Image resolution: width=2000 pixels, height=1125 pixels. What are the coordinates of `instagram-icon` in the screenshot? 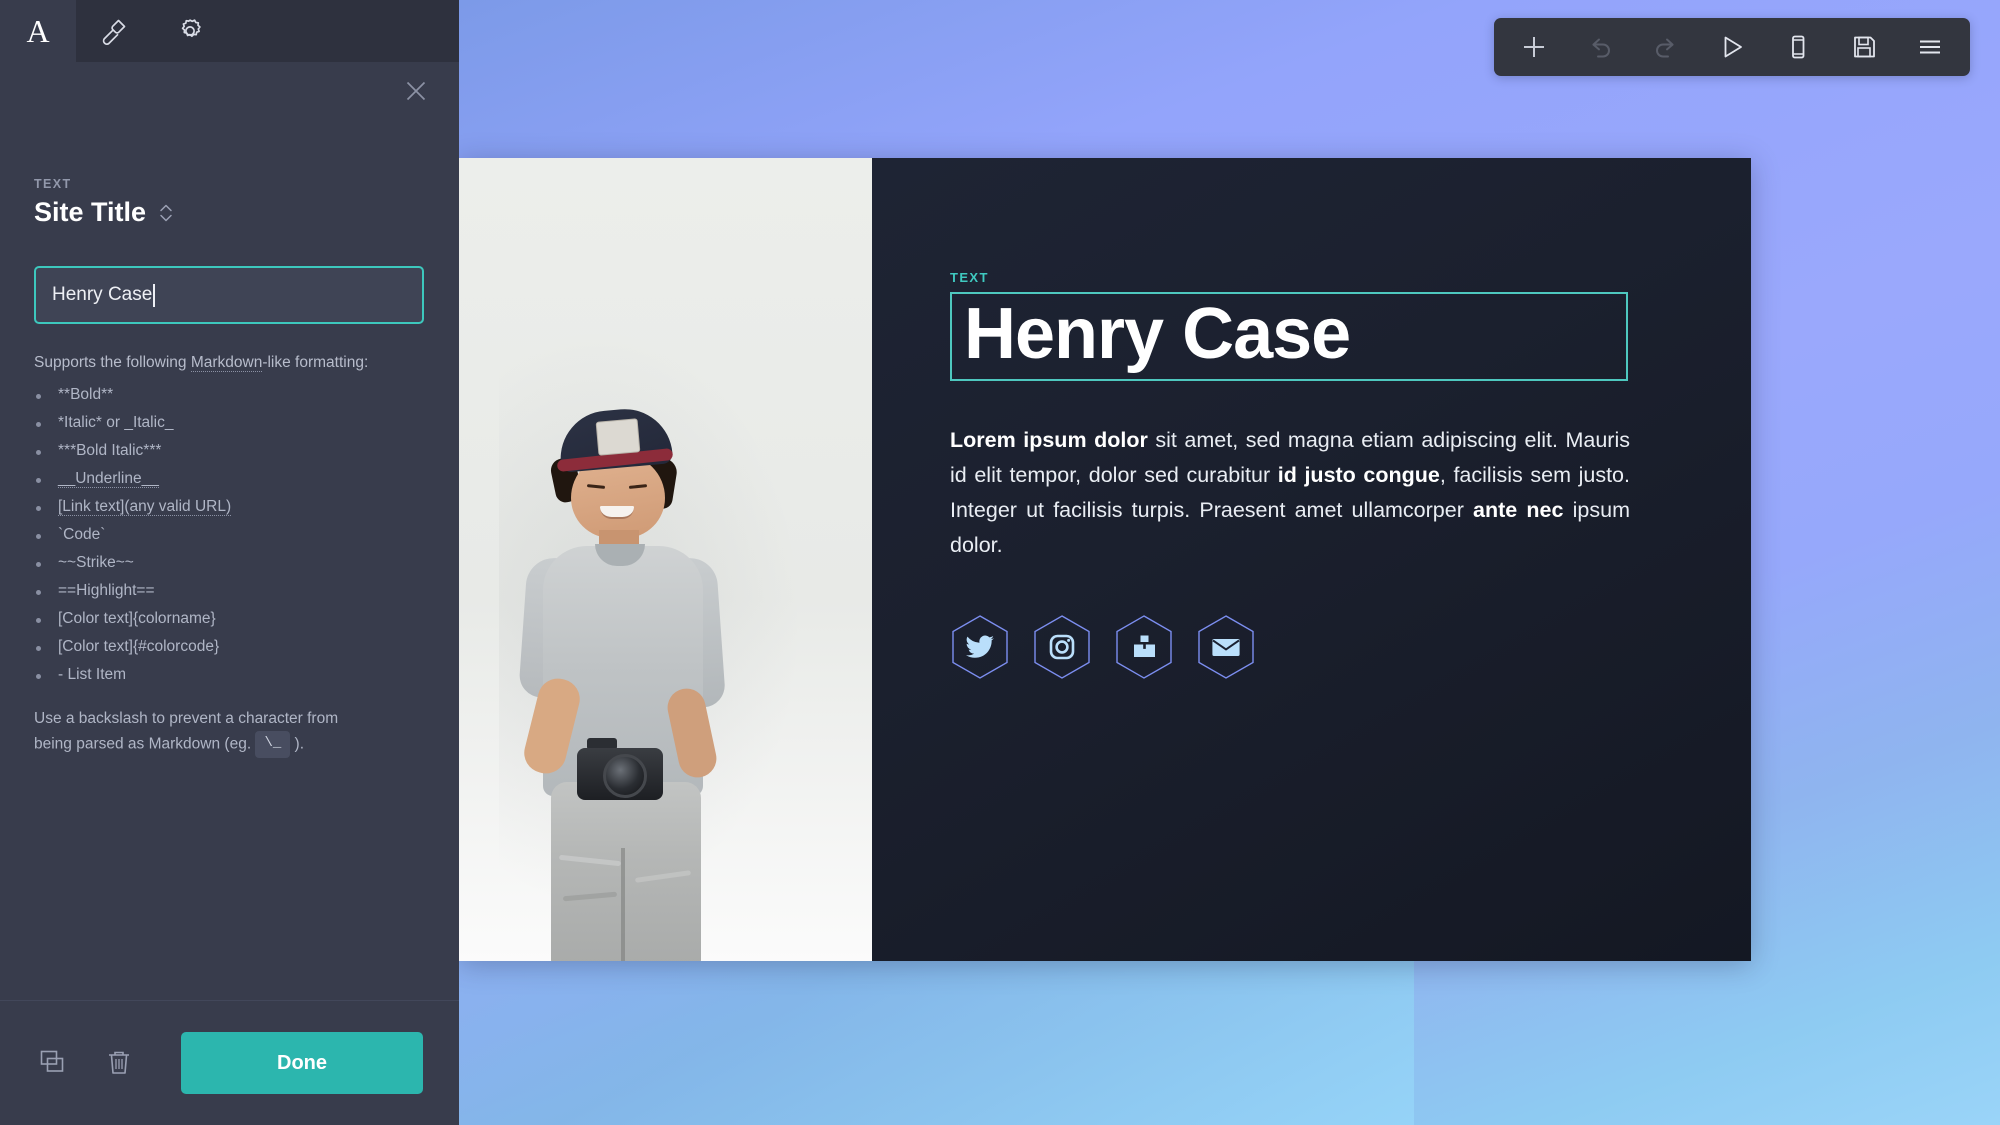 It's located at (1062, 647).